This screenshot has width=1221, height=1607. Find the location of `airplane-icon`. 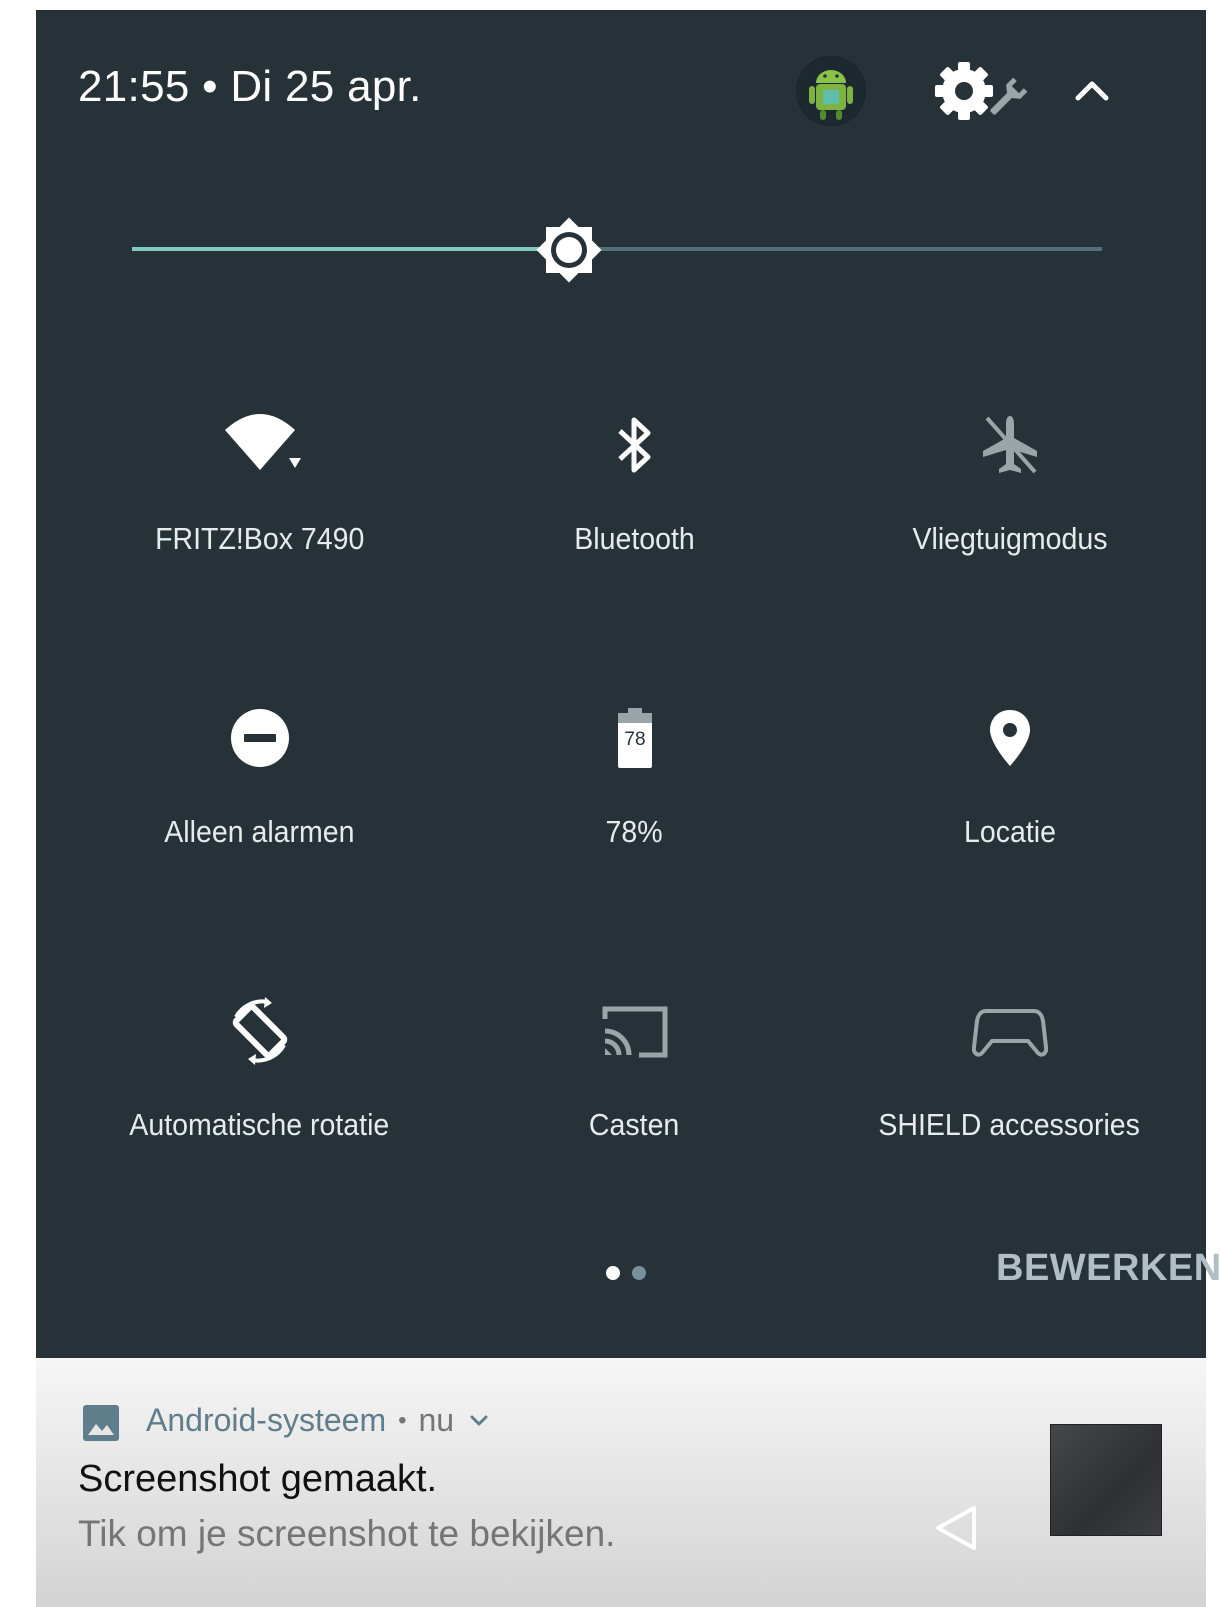

airplane-icon is located at coordinates (1009, 445).